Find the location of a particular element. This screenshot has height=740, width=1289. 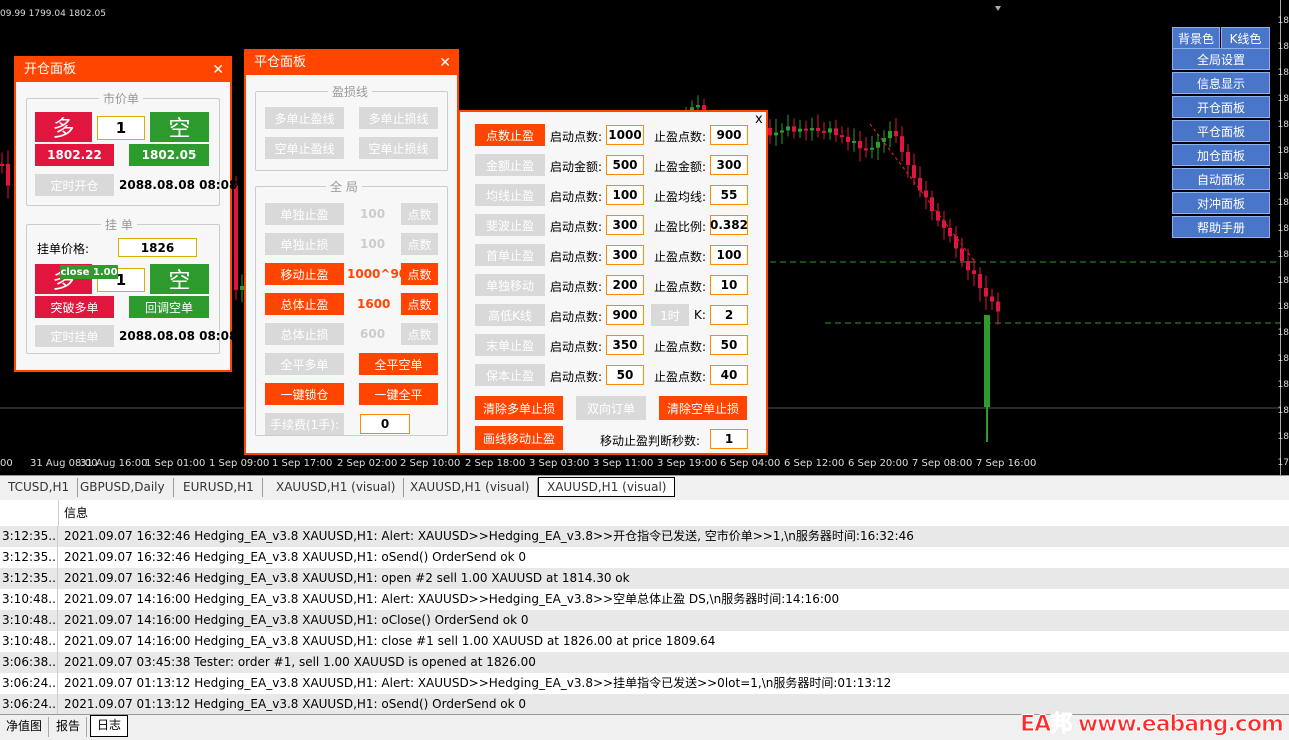

close-all-button: 一键全平 is located at coordinates (398, 394).